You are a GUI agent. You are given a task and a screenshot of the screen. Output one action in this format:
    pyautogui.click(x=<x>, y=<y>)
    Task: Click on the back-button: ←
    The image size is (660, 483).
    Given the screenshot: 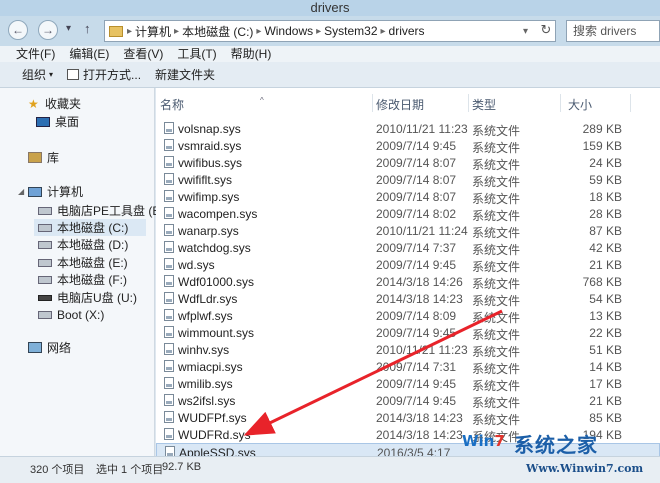 What is the action you would take?
    pyautogui.click(x=18, y=30)
    